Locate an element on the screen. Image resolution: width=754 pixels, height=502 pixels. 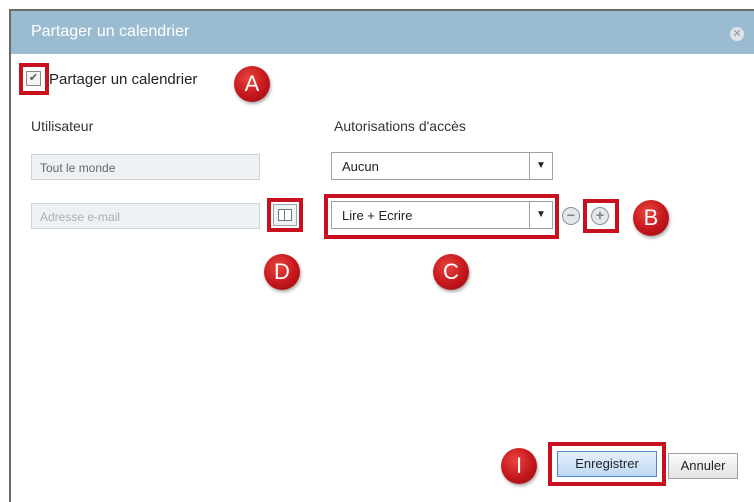
share-checkbox: ✔ is located at coordinates (33, 78).